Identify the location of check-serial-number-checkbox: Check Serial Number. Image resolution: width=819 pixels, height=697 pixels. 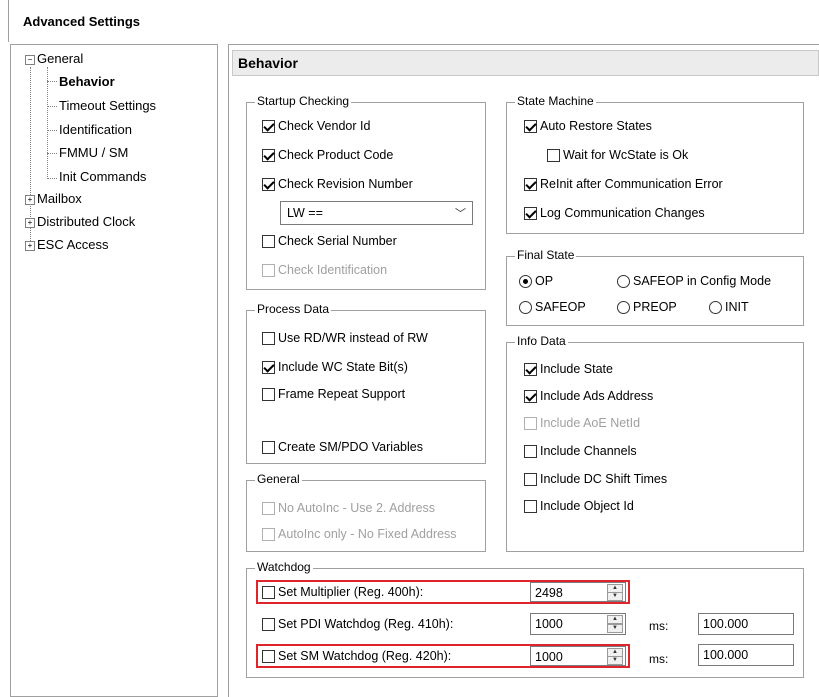
(329, 241).